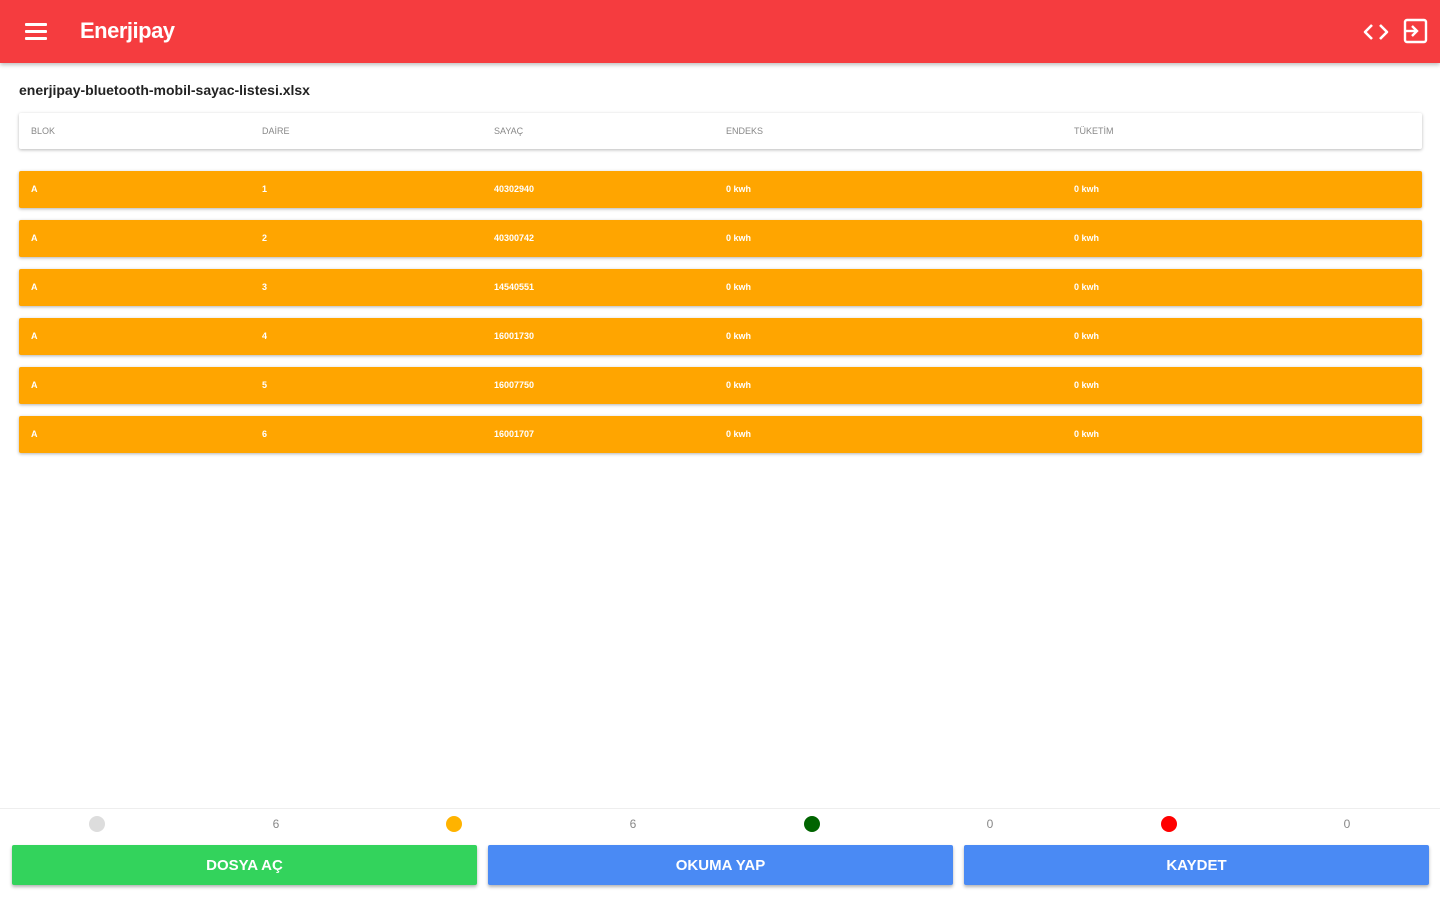  Describe the element at coordinates (276, 131) in the screenshot. I see `column-header-daire: DAİRE` at that location.